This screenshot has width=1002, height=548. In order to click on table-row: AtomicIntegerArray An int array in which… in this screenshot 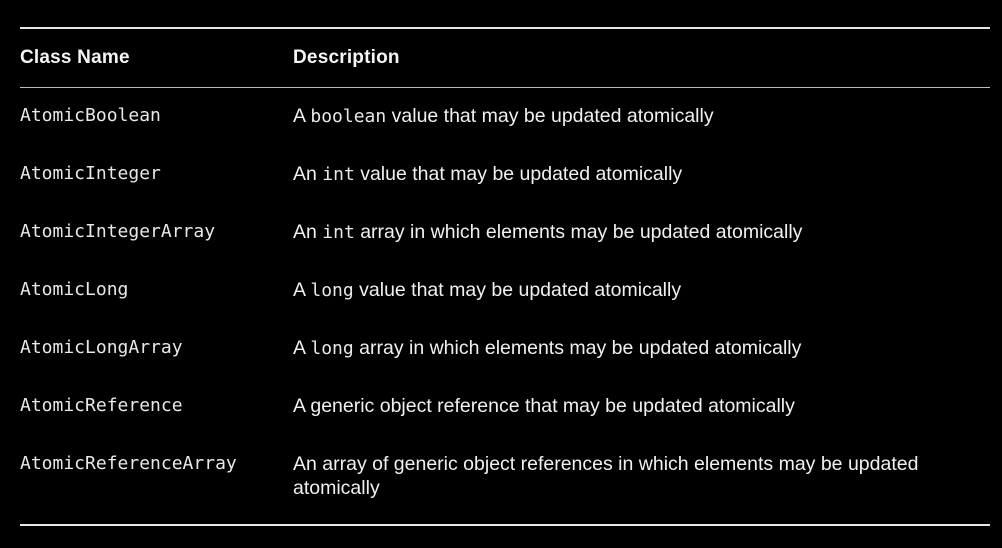, I will do `click(505, 233)`.